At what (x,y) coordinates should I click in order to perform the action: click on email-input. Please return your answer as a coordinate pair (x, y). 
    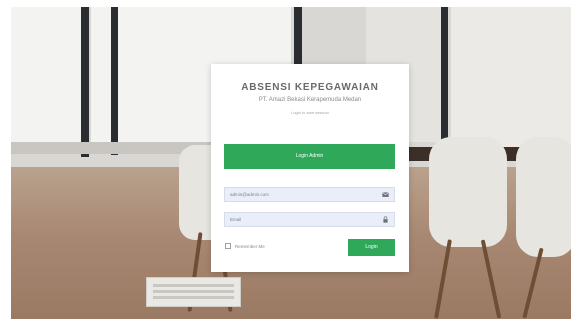
    Looking at the image, I should click on (300, 194).